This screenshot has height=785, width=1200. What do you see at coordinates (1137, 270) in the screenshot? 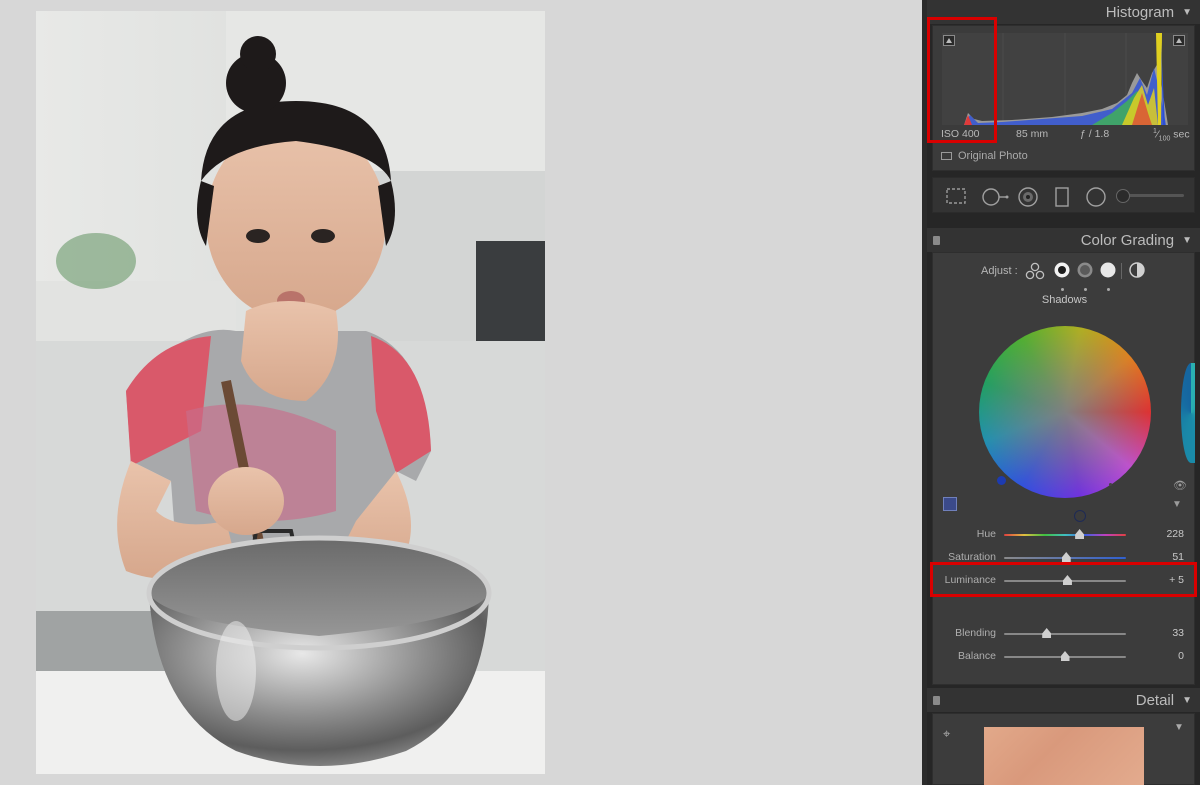
I see `global-view-icon` at bounding box center [1137, 270].